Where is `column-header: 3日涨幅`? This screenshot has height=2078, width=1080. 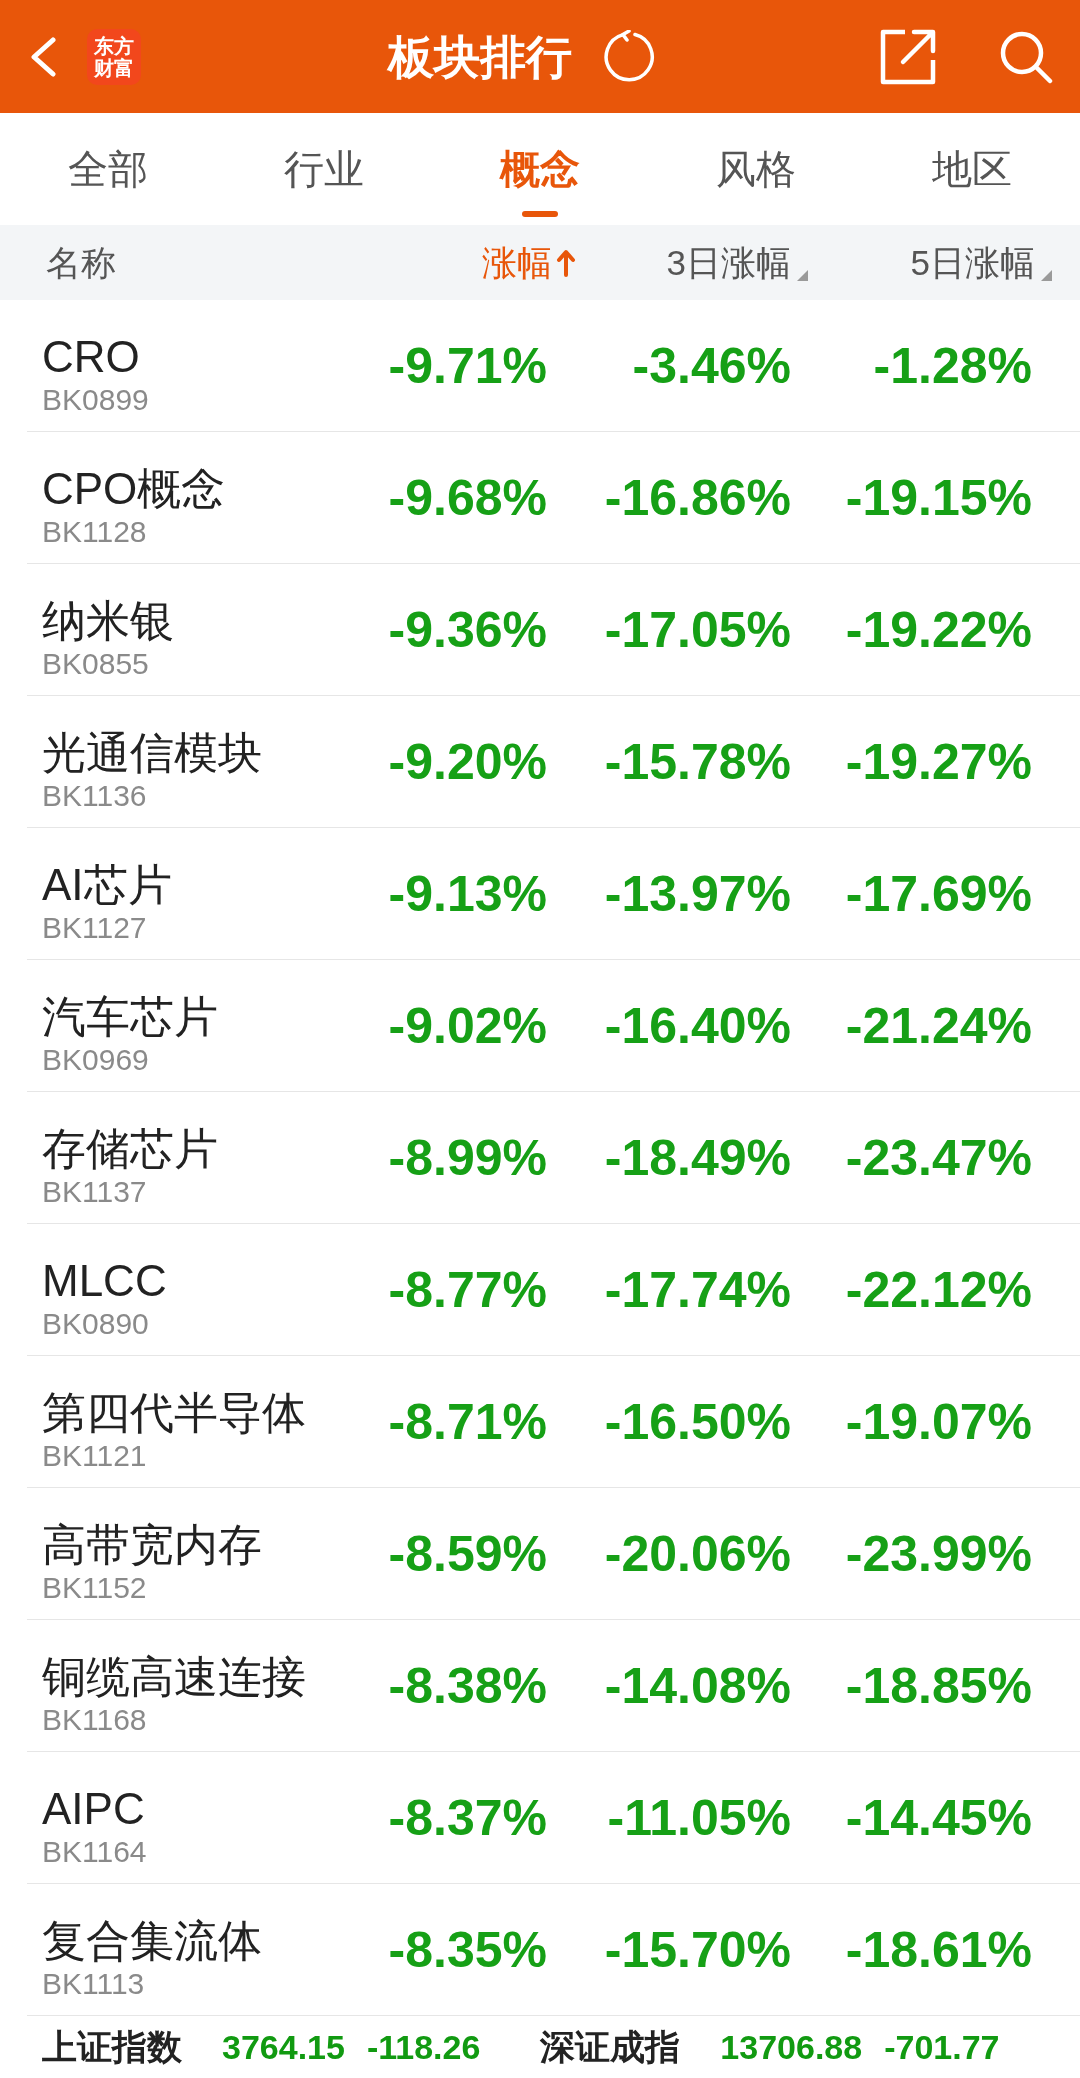
column-header: 3日涨幅 is located at coordinates (737, 262).